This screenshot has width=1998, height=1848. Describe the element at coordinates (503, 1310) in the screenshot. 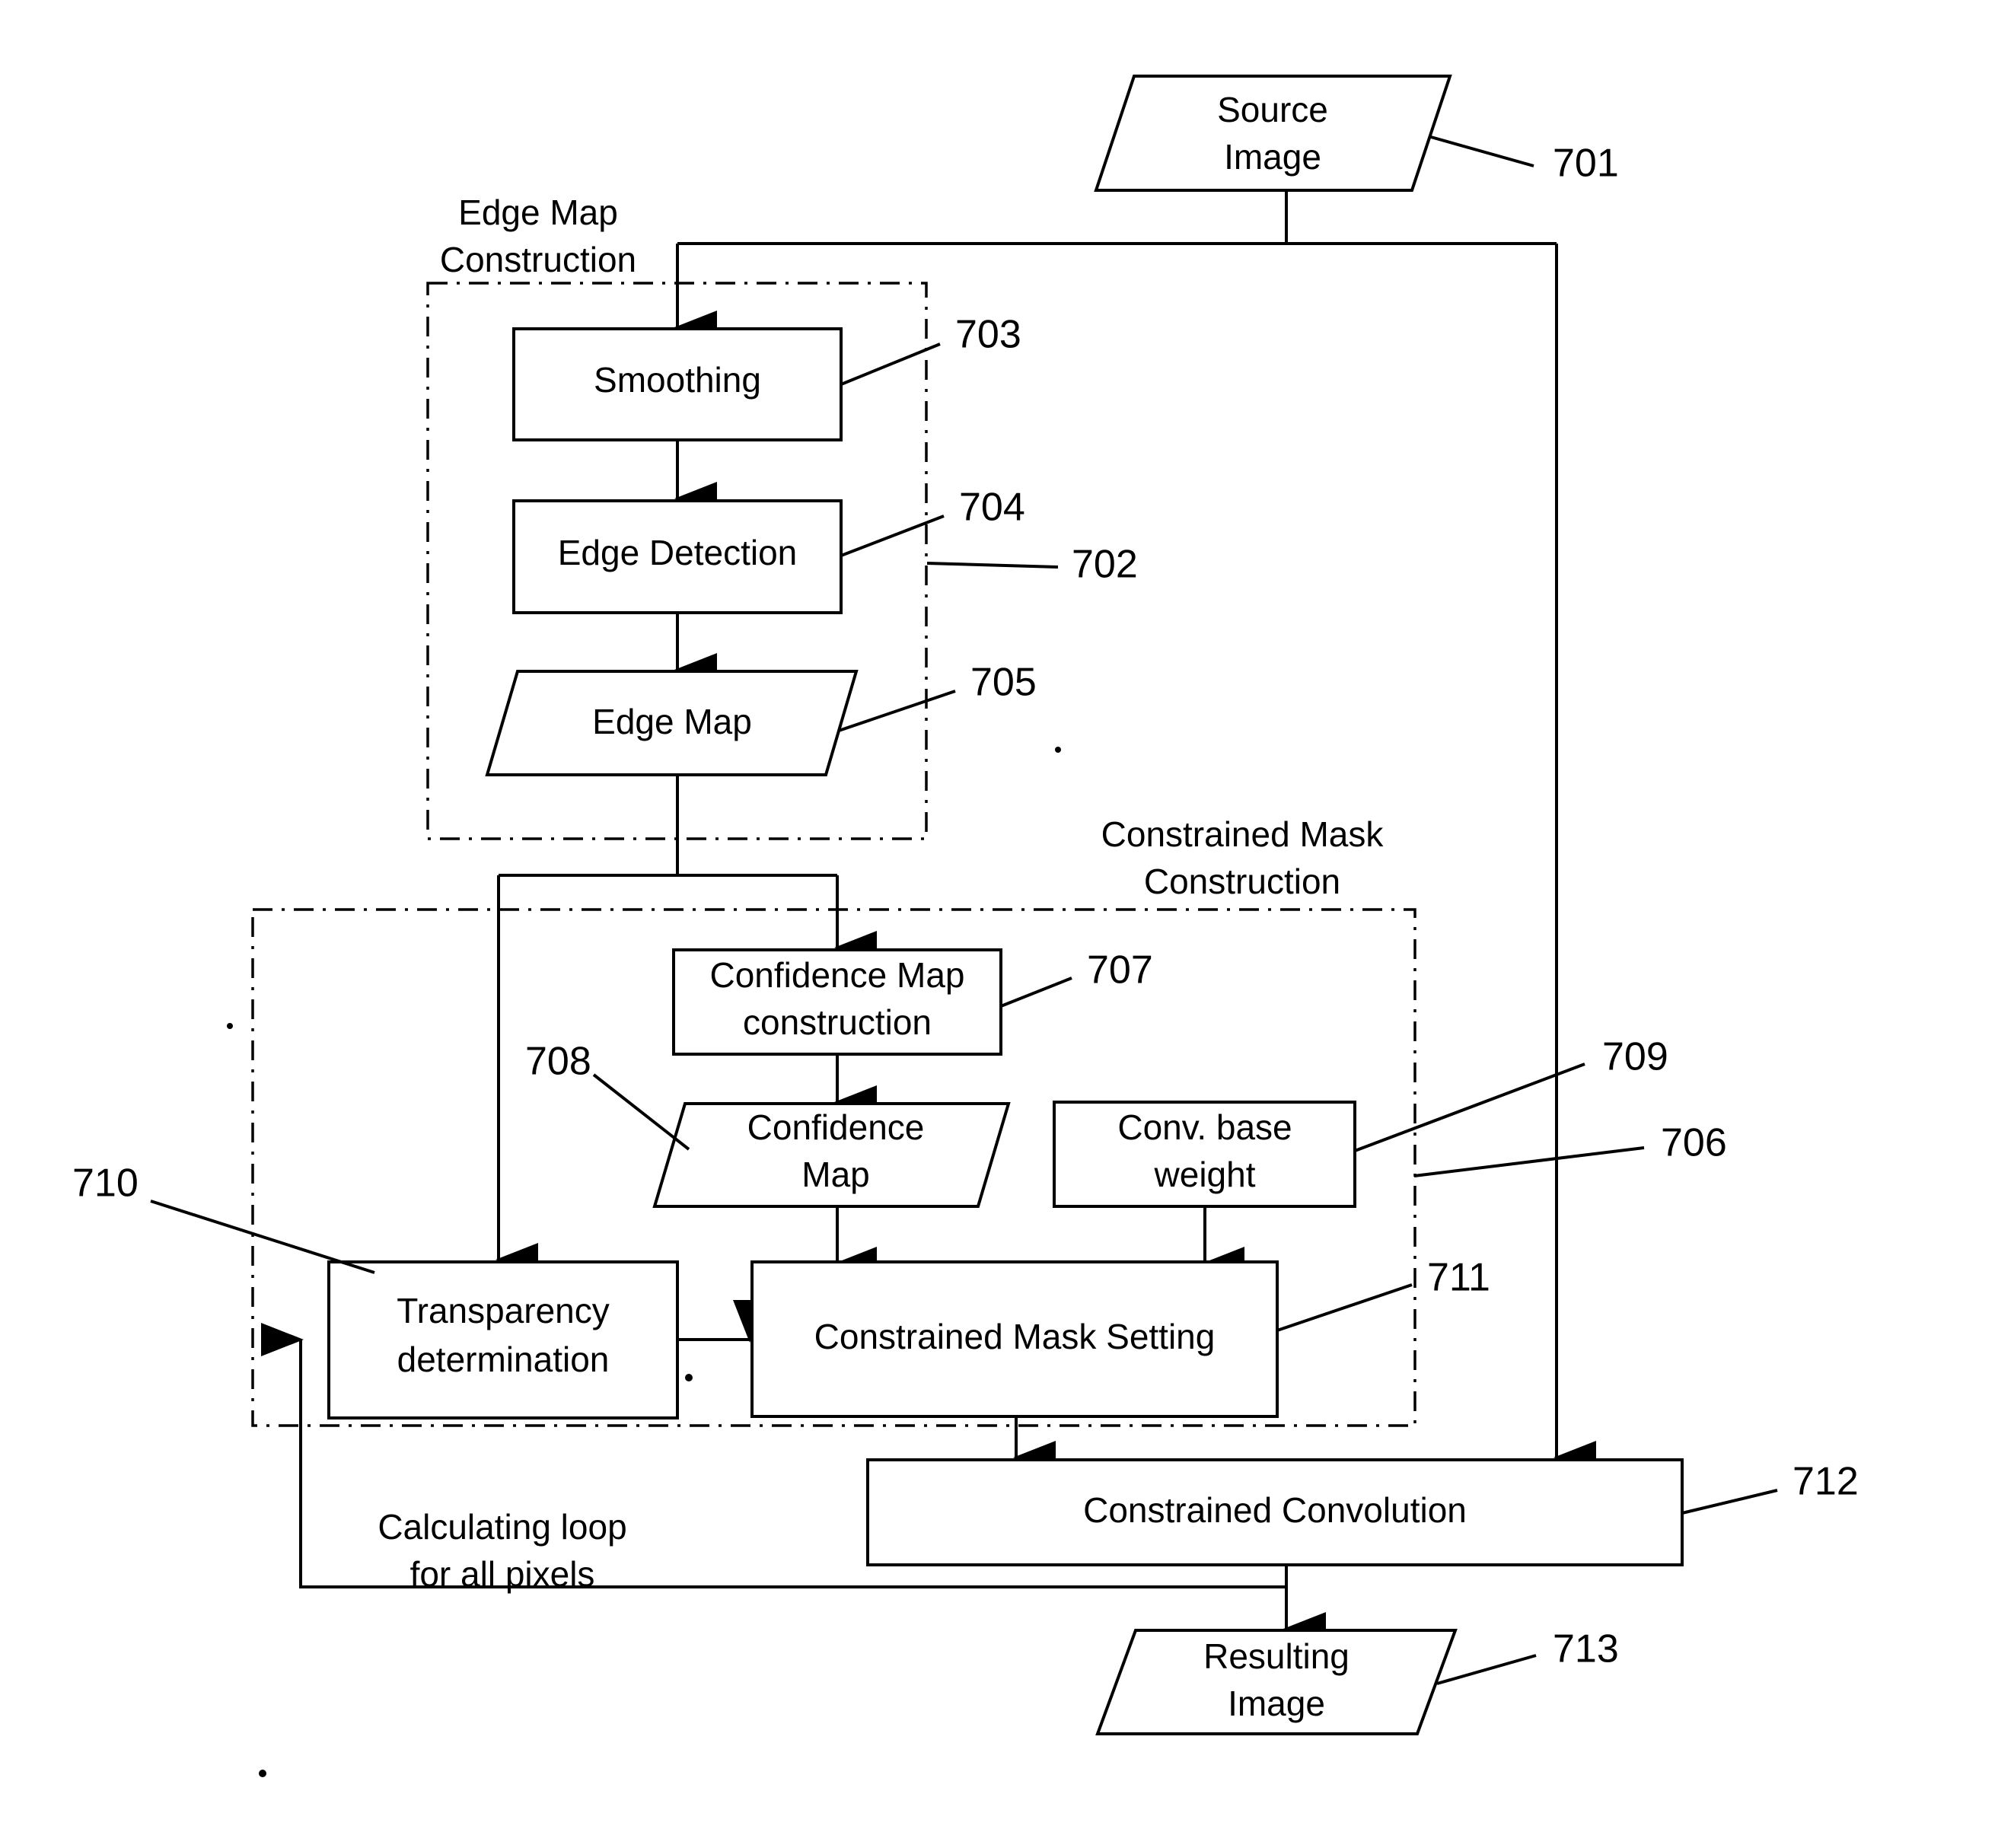

I see `node-transparency-label-line1: Transparency` at that location.